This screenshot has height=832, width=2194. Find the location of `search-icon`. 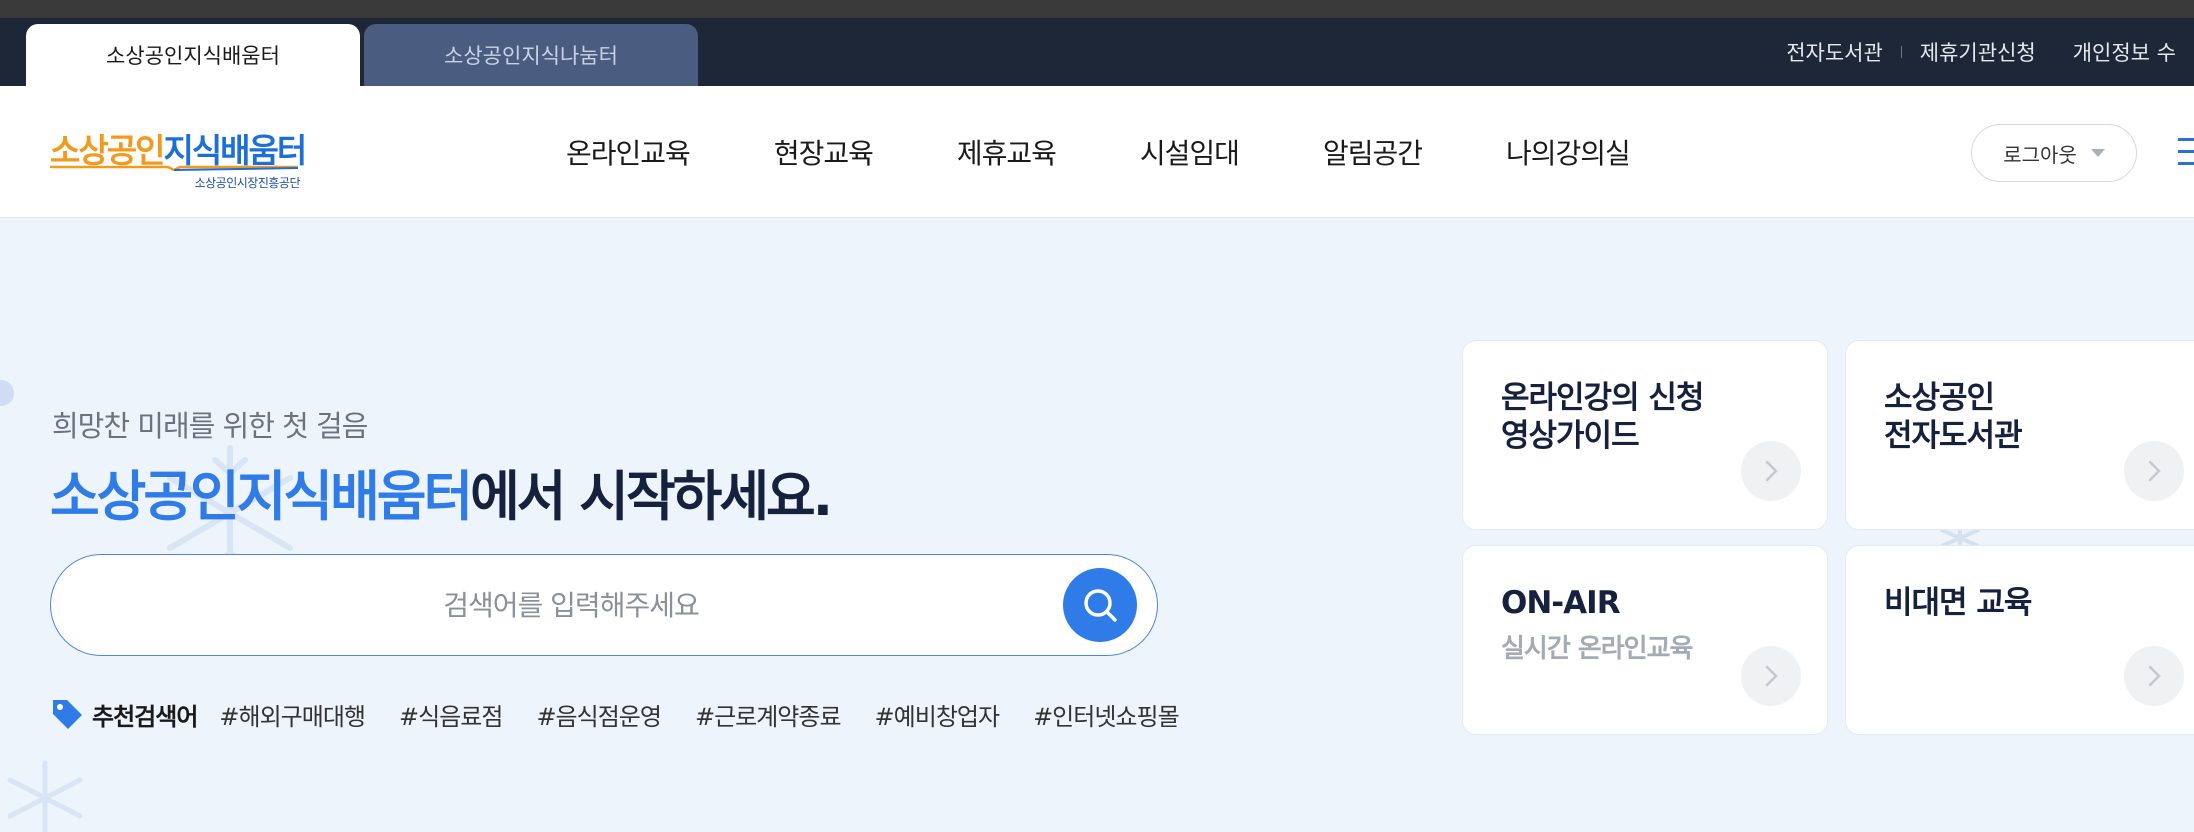

search-icon is located at coordinates (1100, 605).